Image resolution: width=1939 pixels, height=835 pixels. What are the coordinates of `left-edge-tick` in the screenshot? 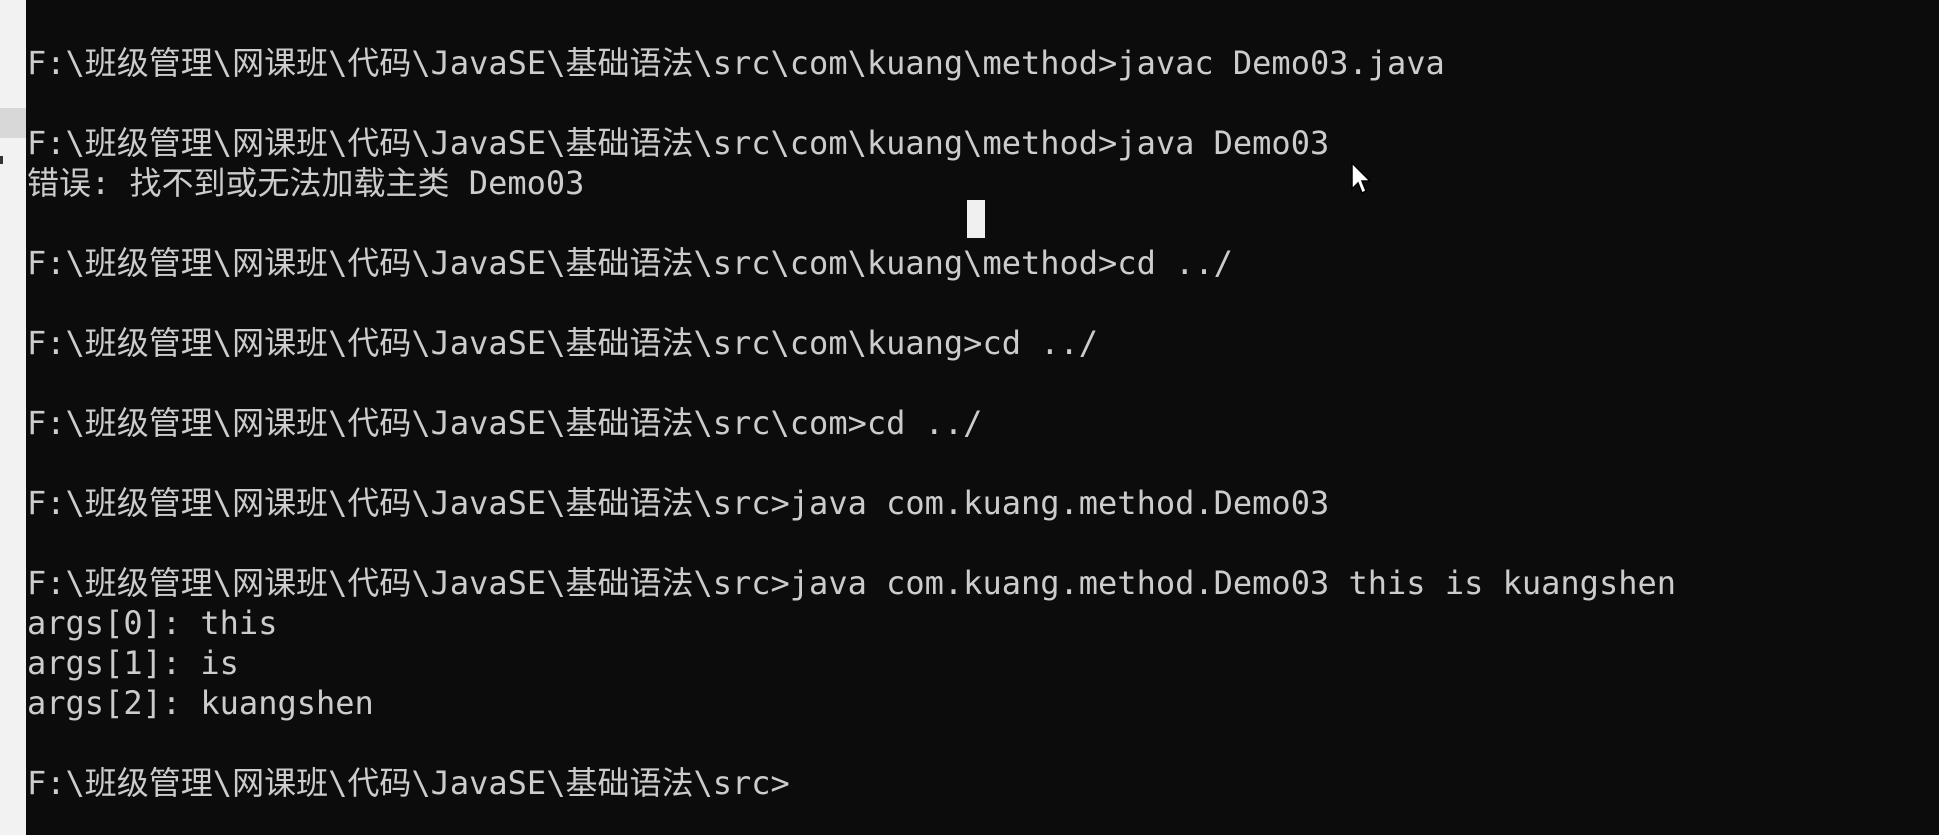 It's located at (1, 160).